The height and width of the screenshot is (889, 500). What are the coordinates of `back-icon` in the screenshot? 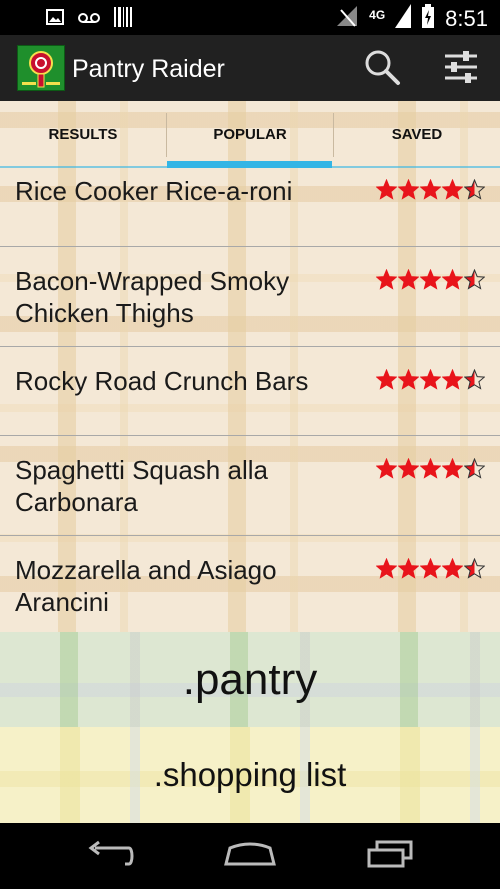 It's located at (110, 856).